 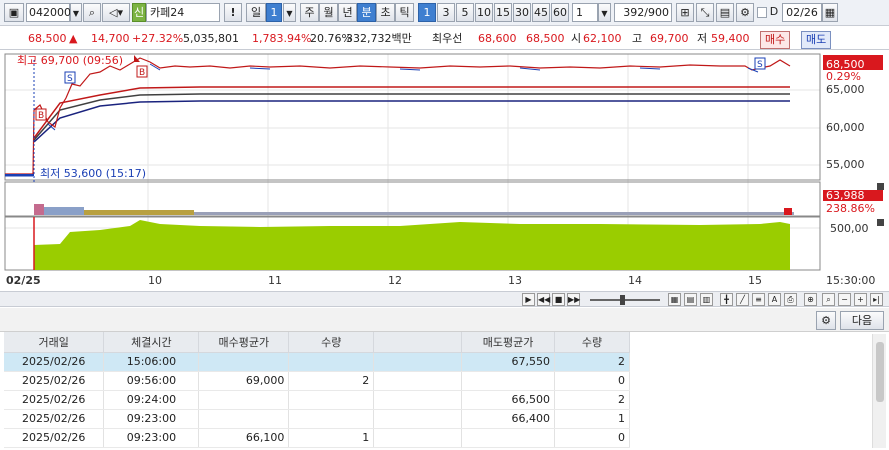 I want to click on zoom-slider-handle, so click(x=622, y=300).